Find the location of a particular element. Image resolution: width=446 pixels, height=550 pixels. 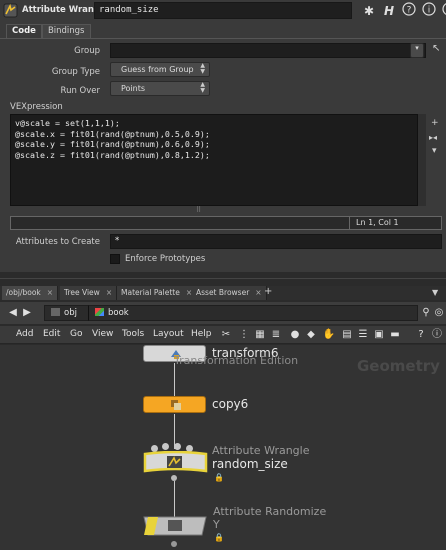

menu-go: Go is located at coordinates (76, 334).